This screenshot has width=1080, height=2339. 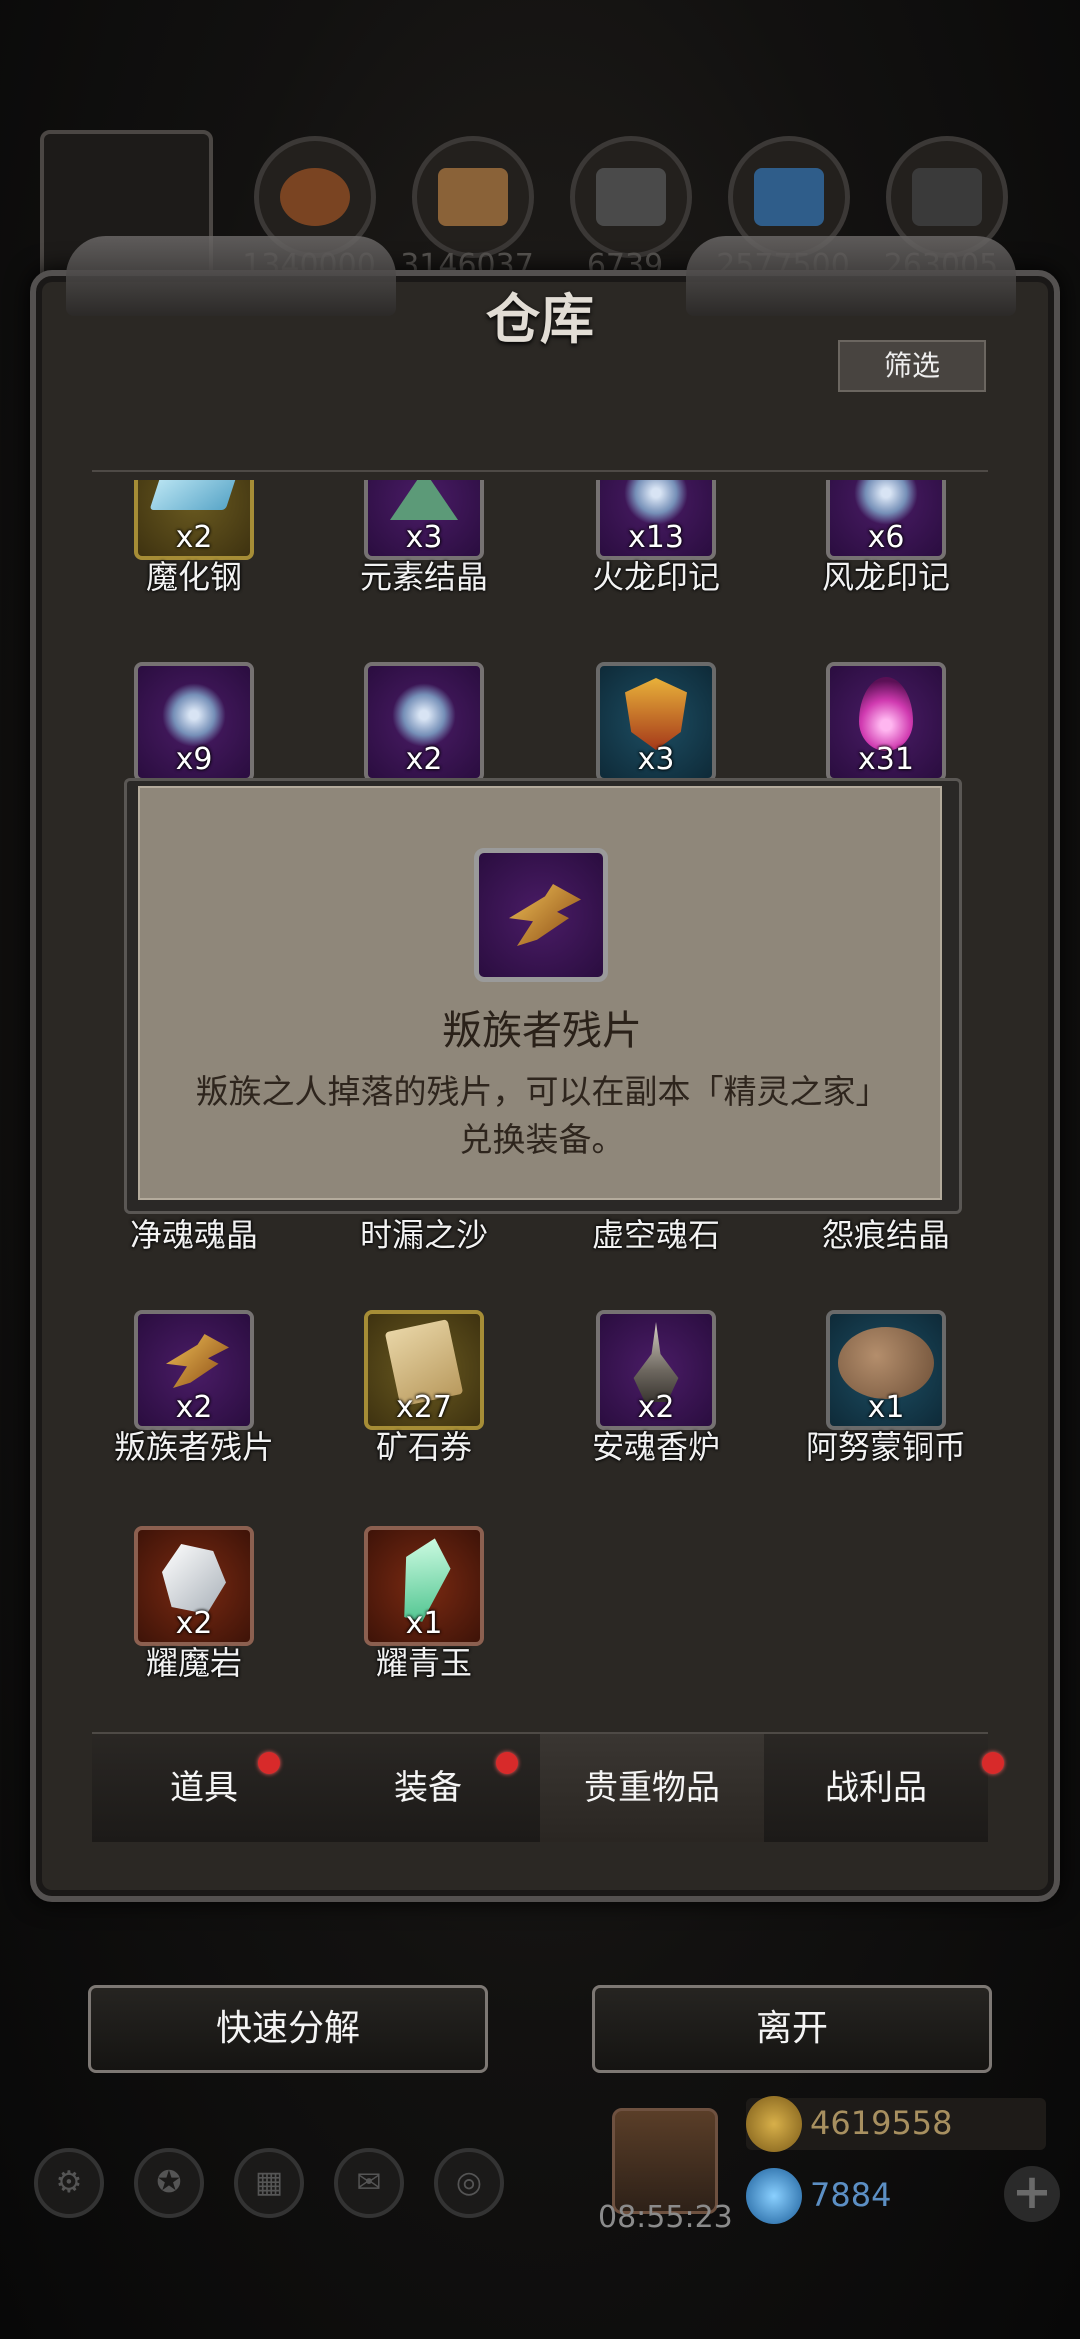 I want to click on coin-icon, so click(x=886, y=1363).